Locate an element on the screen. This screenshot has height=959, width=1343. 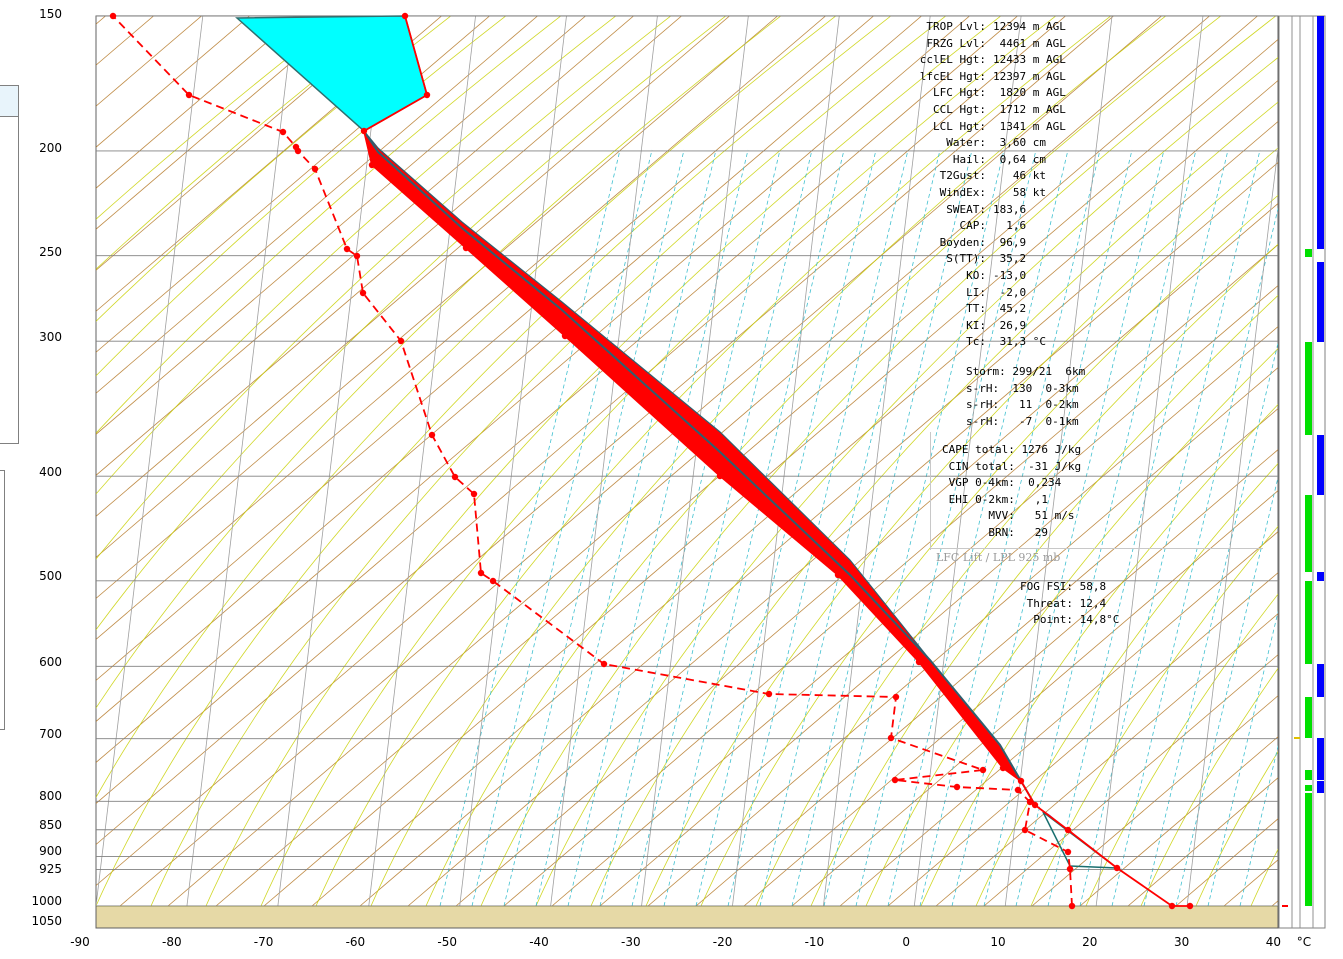
index-label: FRZG Lvl: is located at coordinates (956, 43).